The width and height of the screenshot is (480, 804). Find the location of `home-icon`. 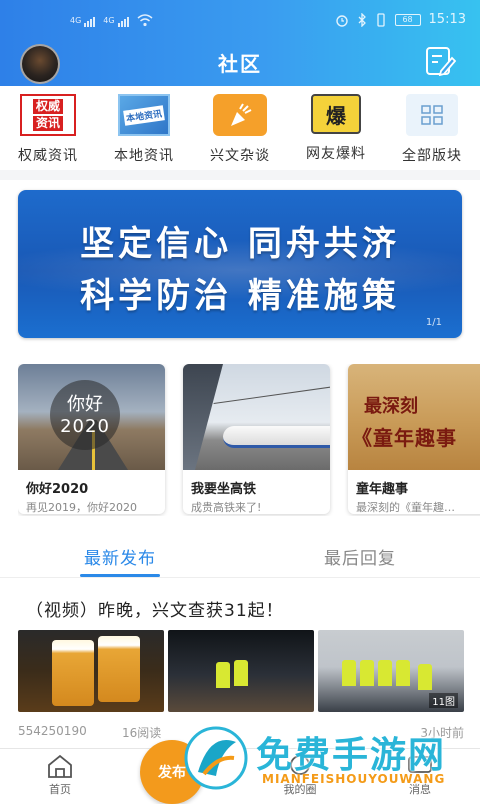

home-icon is located at coordinates (60, 766).